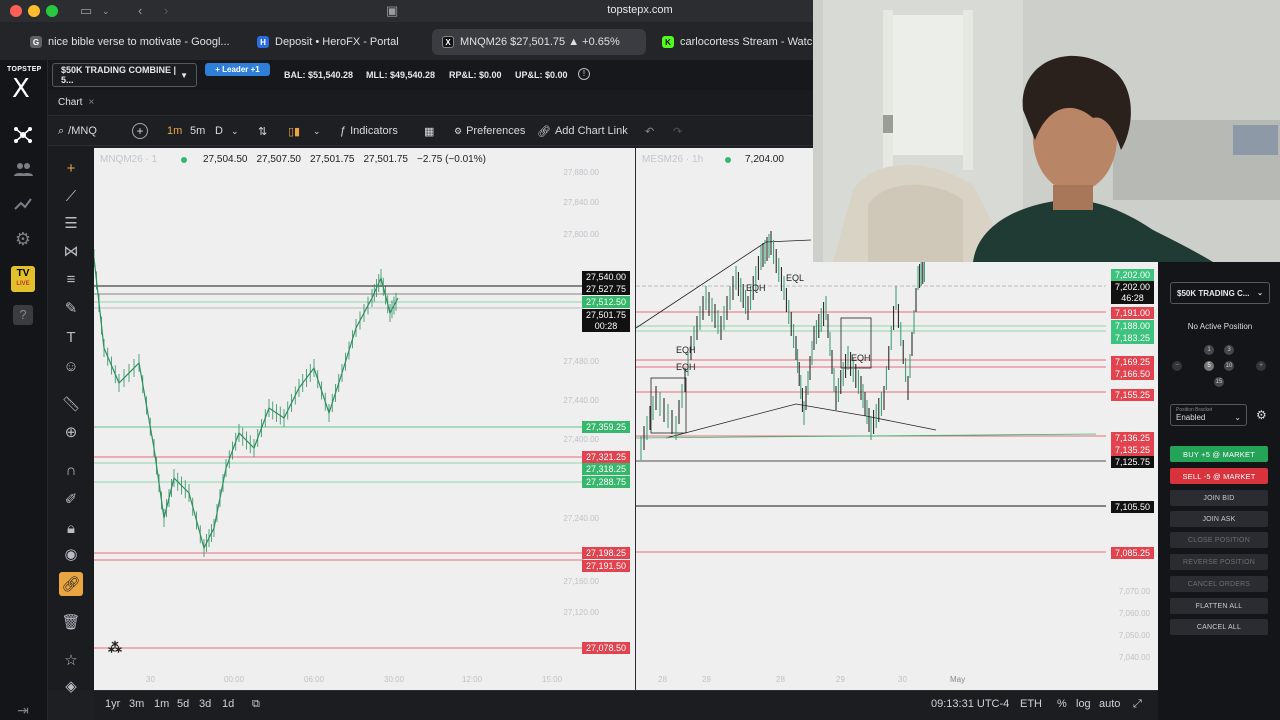 This screenshot has width=1280, height=720. I want to click on range-1d: 1d, so click(228, 704).